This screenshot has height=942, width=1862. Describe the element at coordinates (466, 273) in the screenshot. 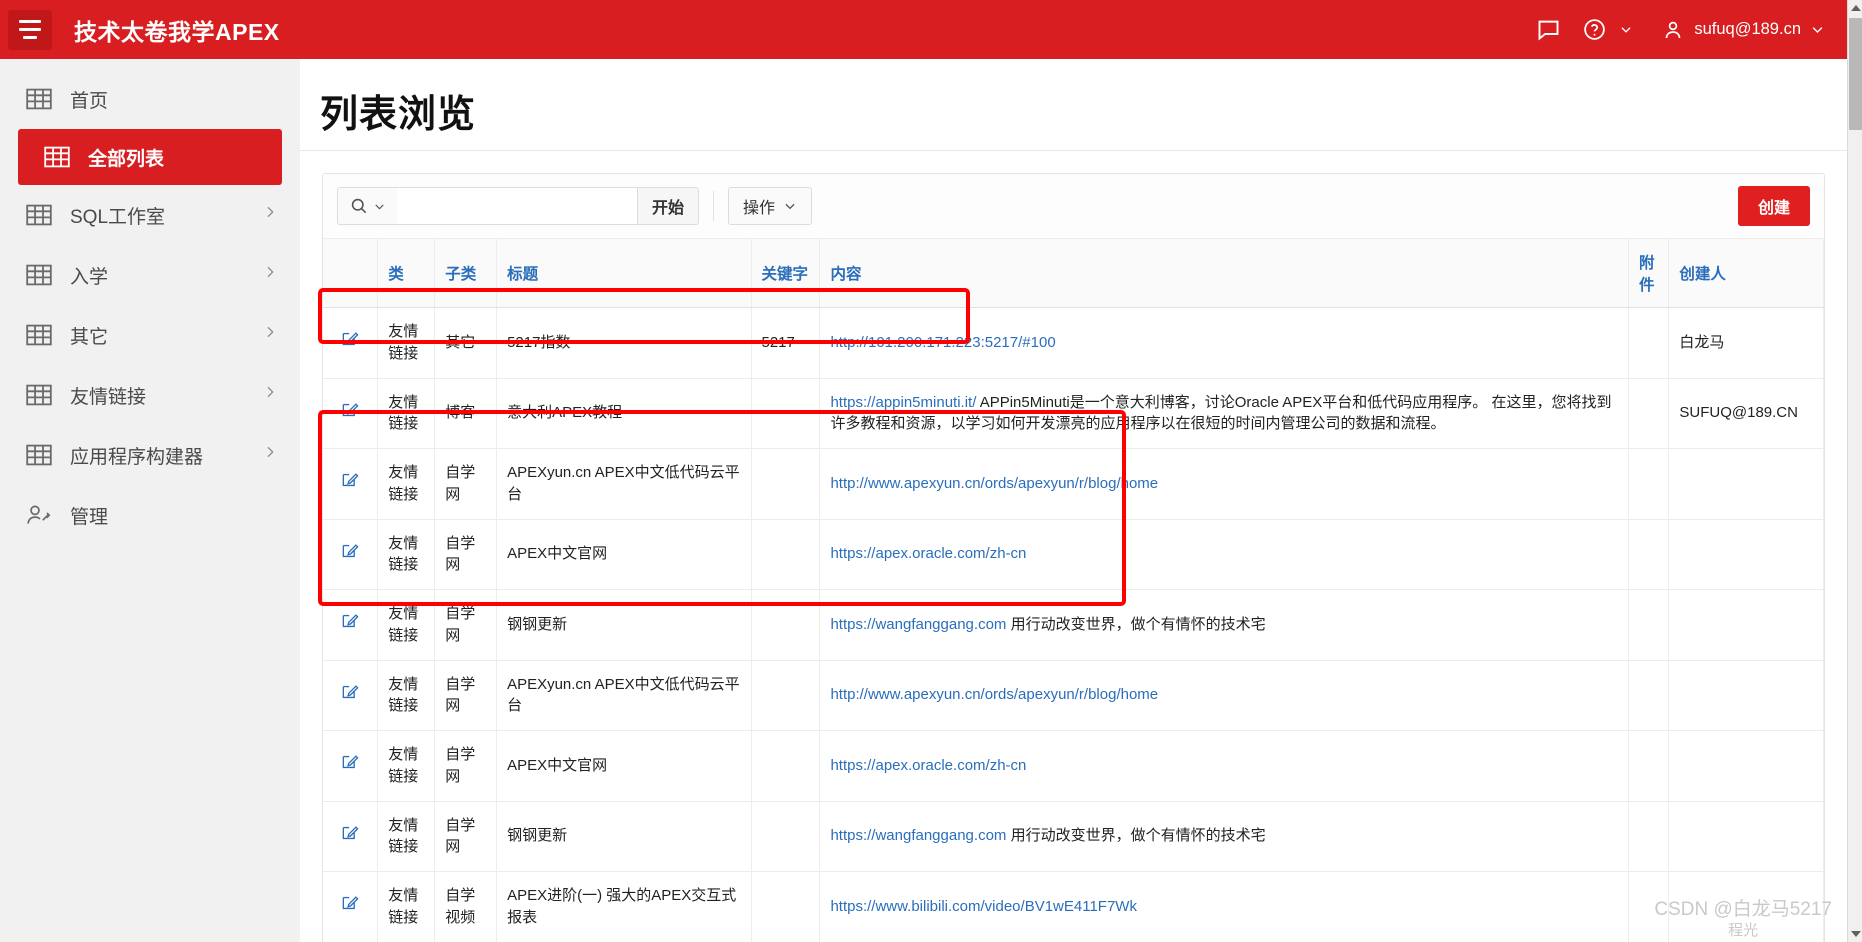

I see `table-column-header-2: 子类` at that location.